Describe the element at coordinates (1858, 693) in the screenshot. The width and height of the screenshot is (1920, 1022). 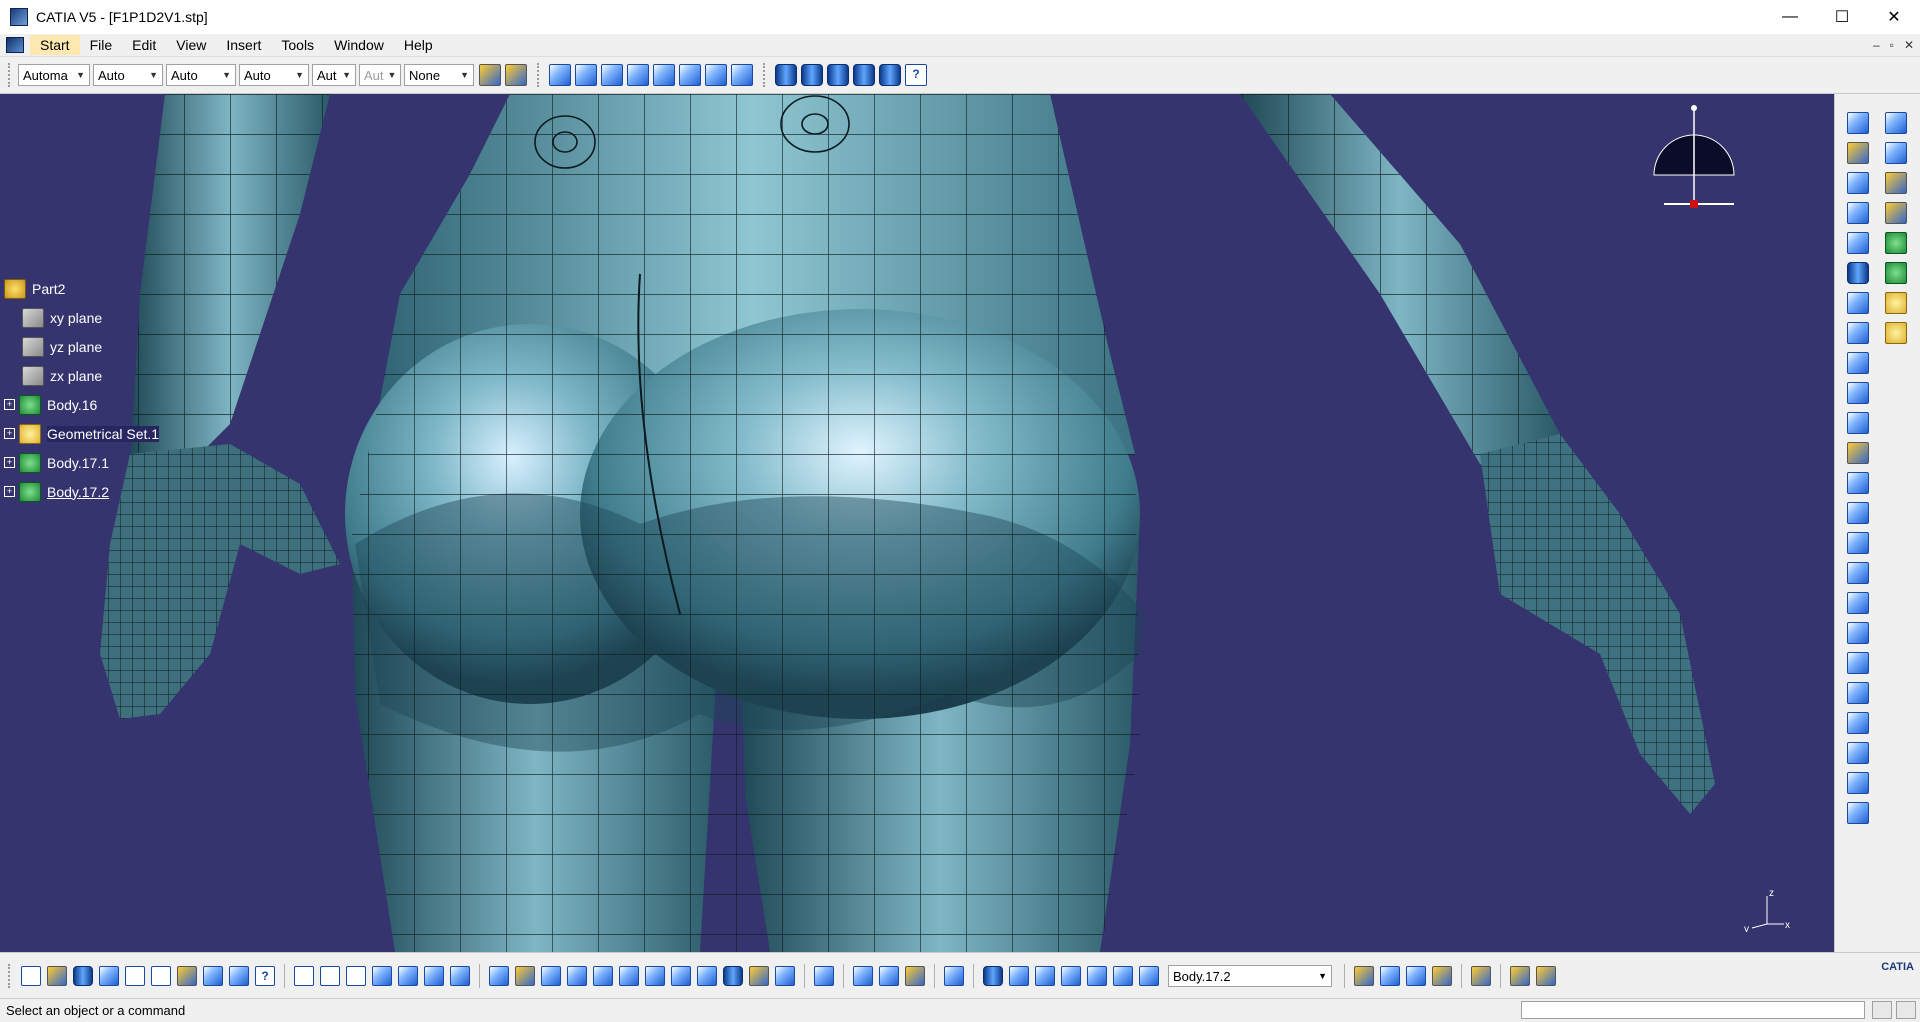
I see `pattern-icon` at that location.